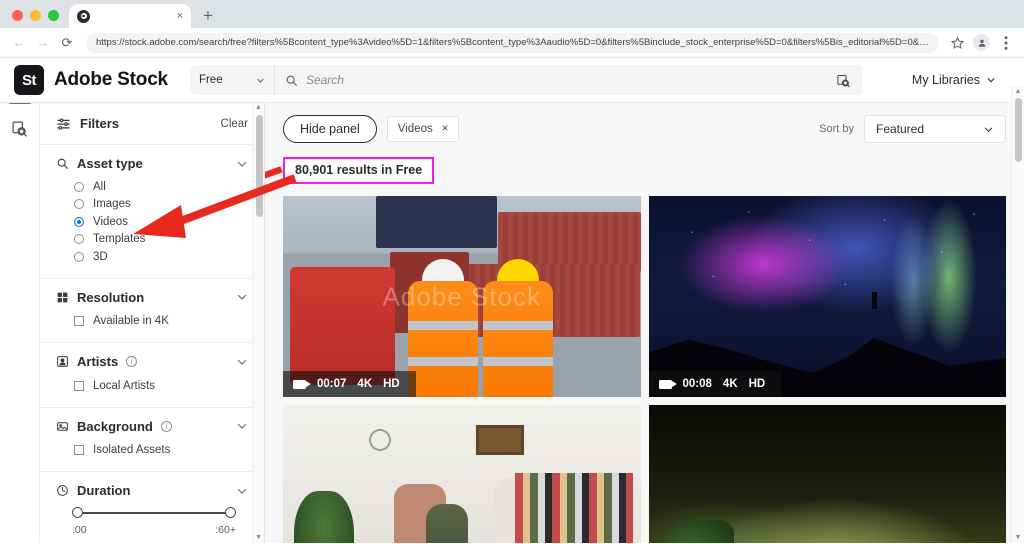 This screenshot has height=544, width=1024. What do you see at coordinates (349, 384) in the screenshot?
I see `video-meta-badge: 00:07 4K HD` at bounding box center [349, 384].